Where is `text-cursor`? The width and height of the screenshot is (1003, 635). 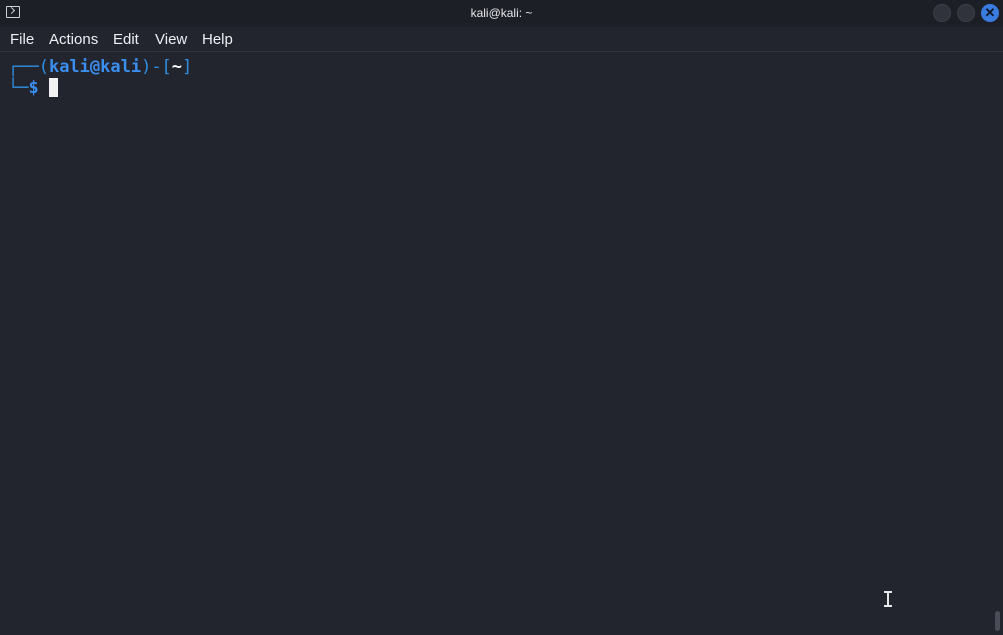 text-cursor is located at coordinates (53, 87).